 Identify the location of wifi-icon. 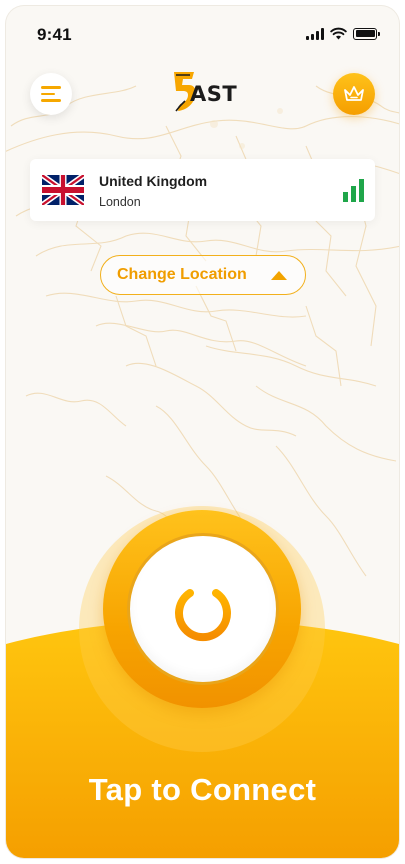
(338, 33).